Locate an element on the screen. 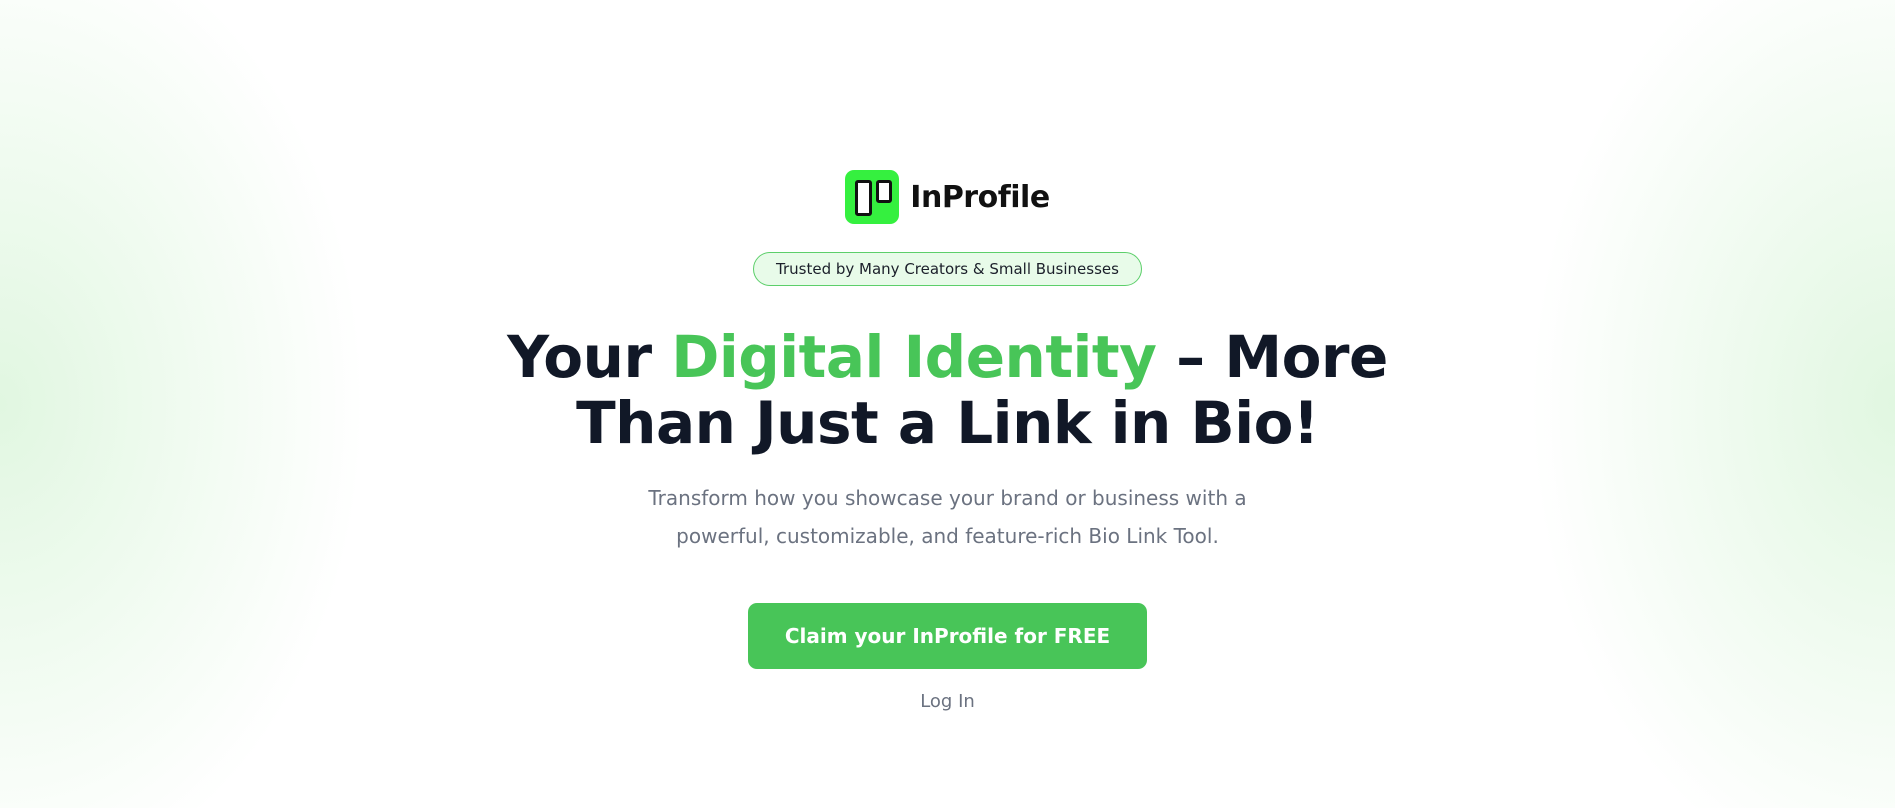 Image resolution: width=1895 pixels, height=808 pixels. headline-accent: Digital Identity is located at coordinates (914, 357).